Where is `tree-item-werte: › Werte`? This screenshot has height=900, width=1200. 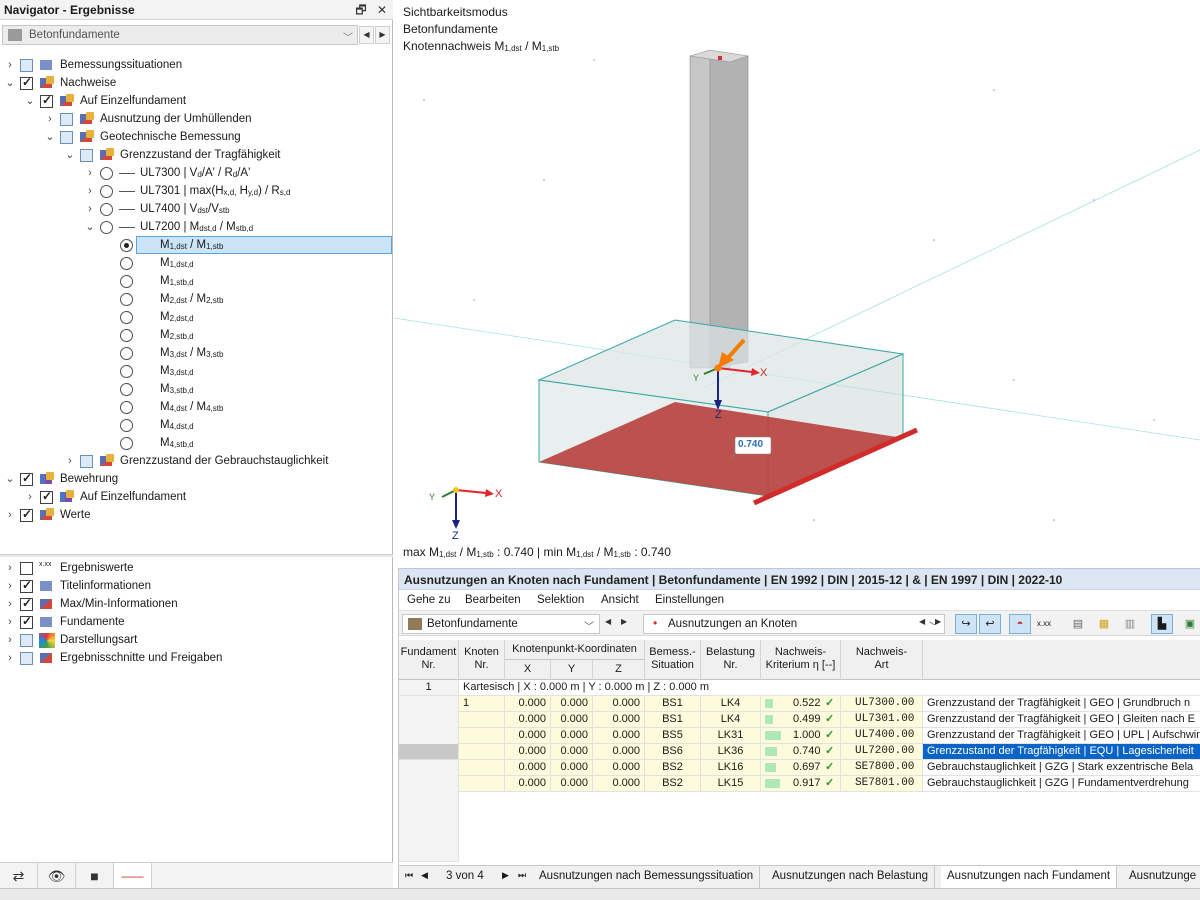
tree-item-werte: › Werte is located at coordinates (196, 516).